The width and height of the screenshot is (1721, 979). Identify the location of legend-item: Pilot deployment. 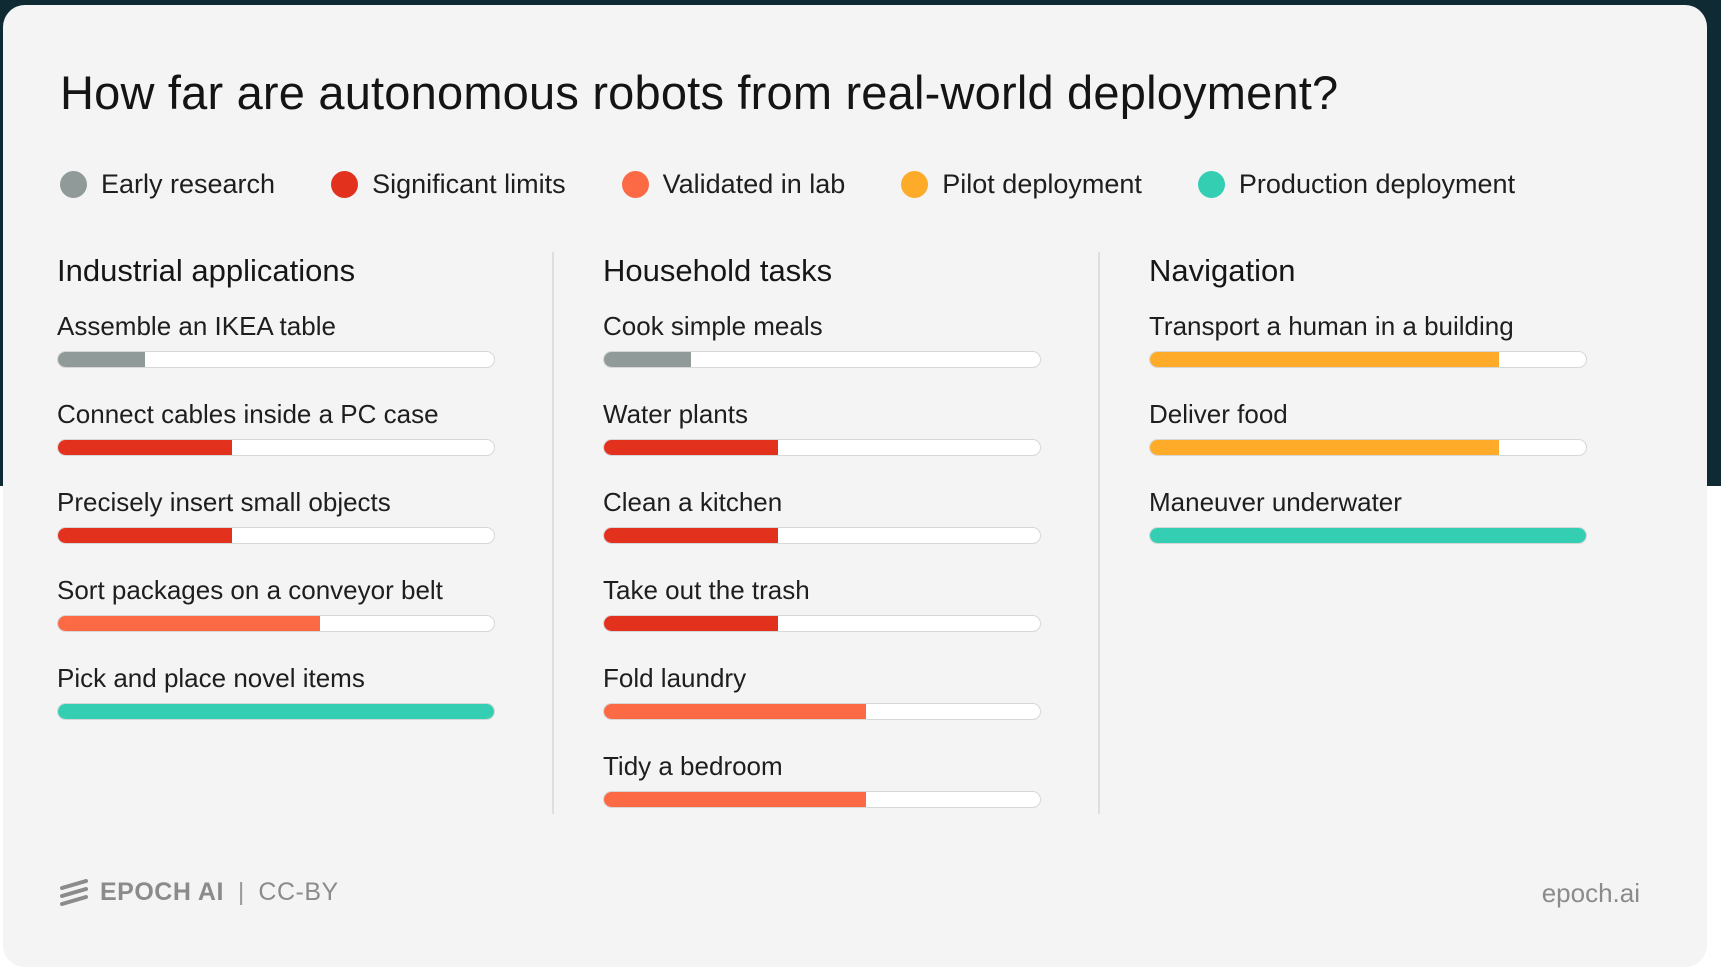
(1021, 184).